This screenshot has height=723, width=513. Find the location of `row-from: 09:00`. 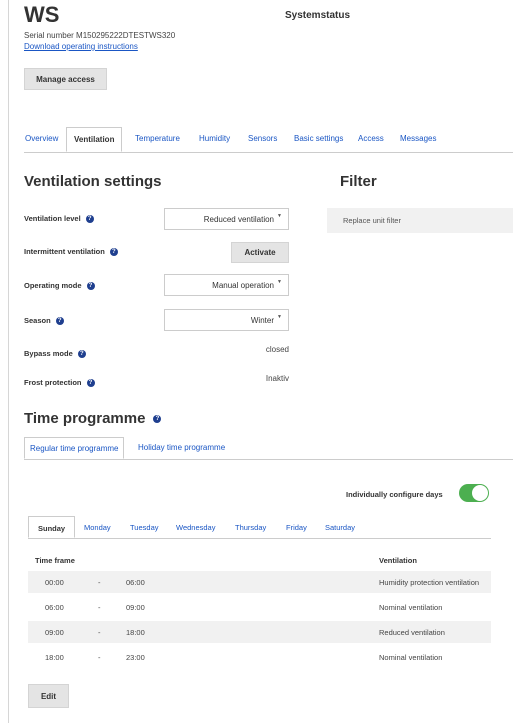

row-from: 09:00 is located at coordinates (54, 632).